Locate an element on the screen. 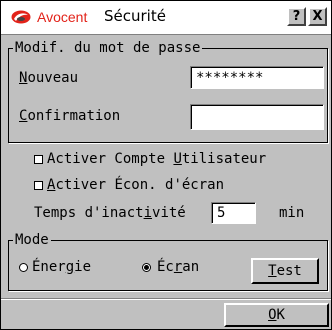 This screenshot has height=330, width=332. footer-divider is located at coordinates (166, 299).